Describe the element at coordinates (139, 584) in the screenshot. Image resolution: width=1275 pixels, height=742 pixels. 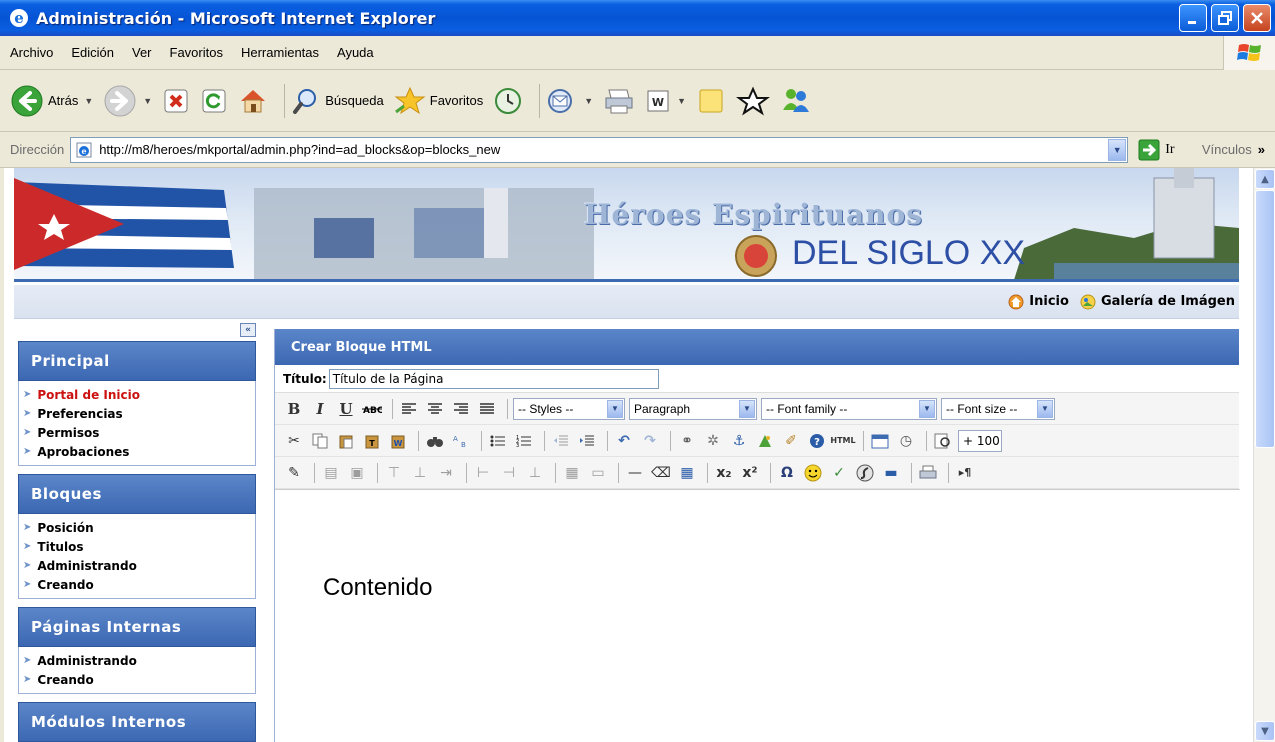
I see `sidebar-item-creando: ➤ Creando` at that location.